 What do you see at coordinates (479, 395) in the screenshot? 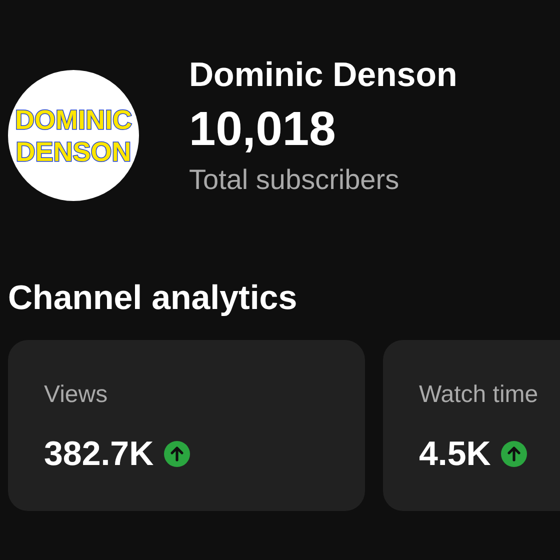
I see `metric-label: Watch time` at bounding box center [479, 395].